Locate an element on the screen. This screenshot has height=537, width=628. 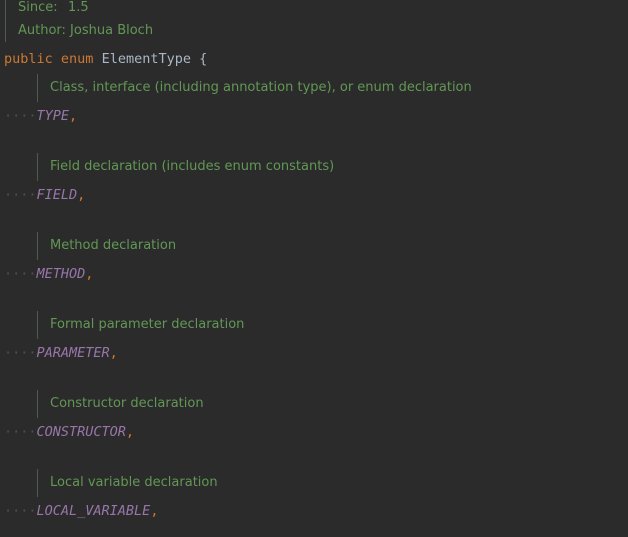
since-value: 1.5 is located at coordinates (78, 7).